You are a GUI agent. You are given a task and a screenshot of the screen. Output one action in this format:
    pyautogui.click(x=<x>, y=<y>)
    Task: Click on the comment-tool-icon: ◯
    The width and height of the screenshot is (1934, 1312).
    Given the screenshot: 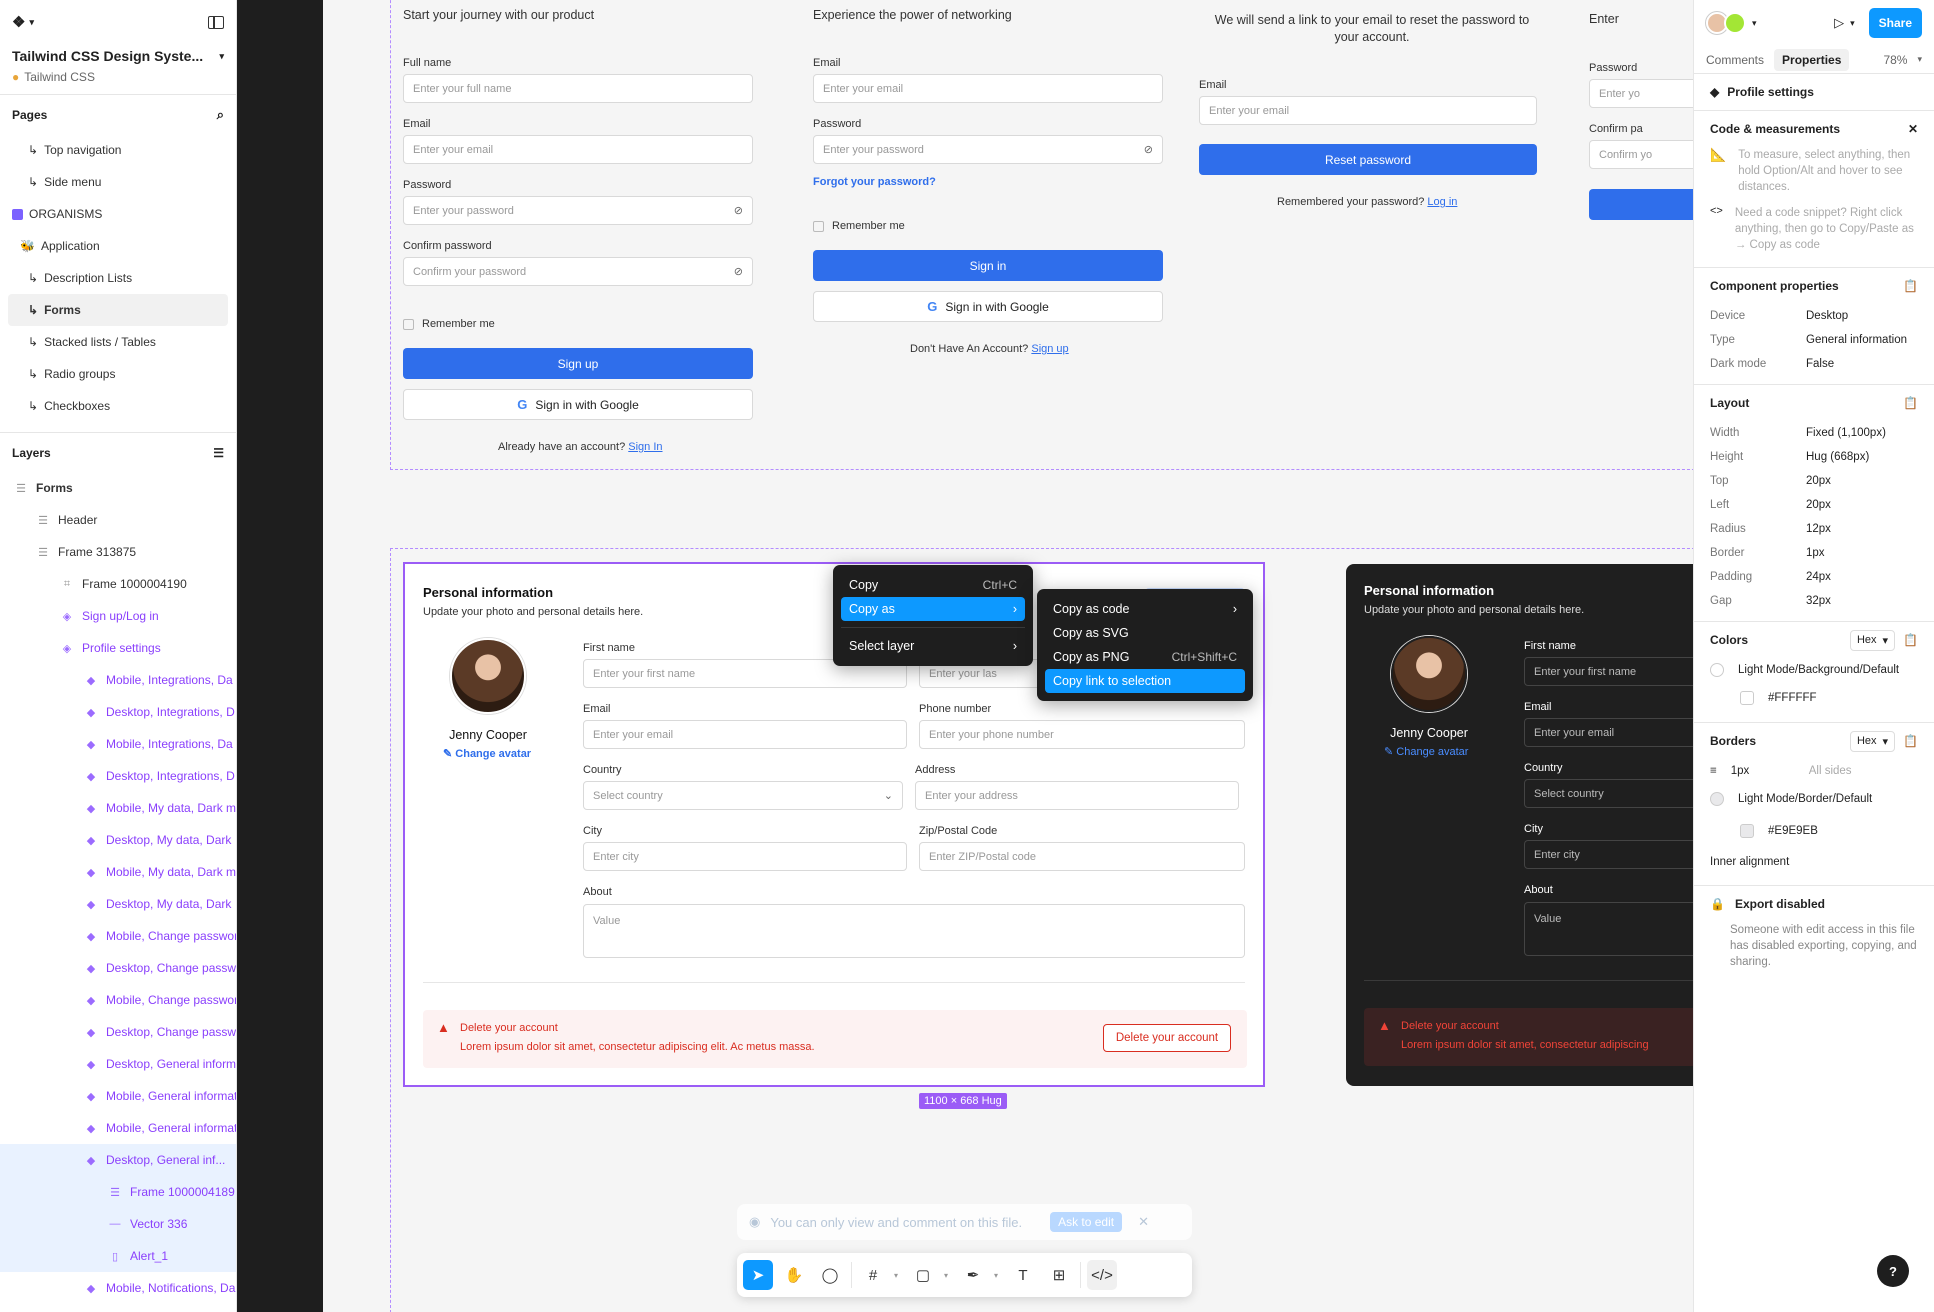 What is the action you would take?
    pyautogui.click(x=830, y=1275)
    